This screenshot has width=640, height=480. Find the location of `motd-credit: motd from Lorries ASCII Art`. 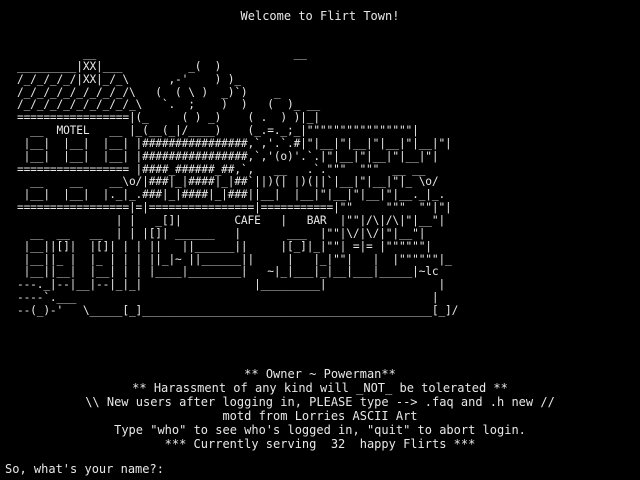

motd-credit: motd from Lorries ASCII Art is located at coordinates (320, 416).